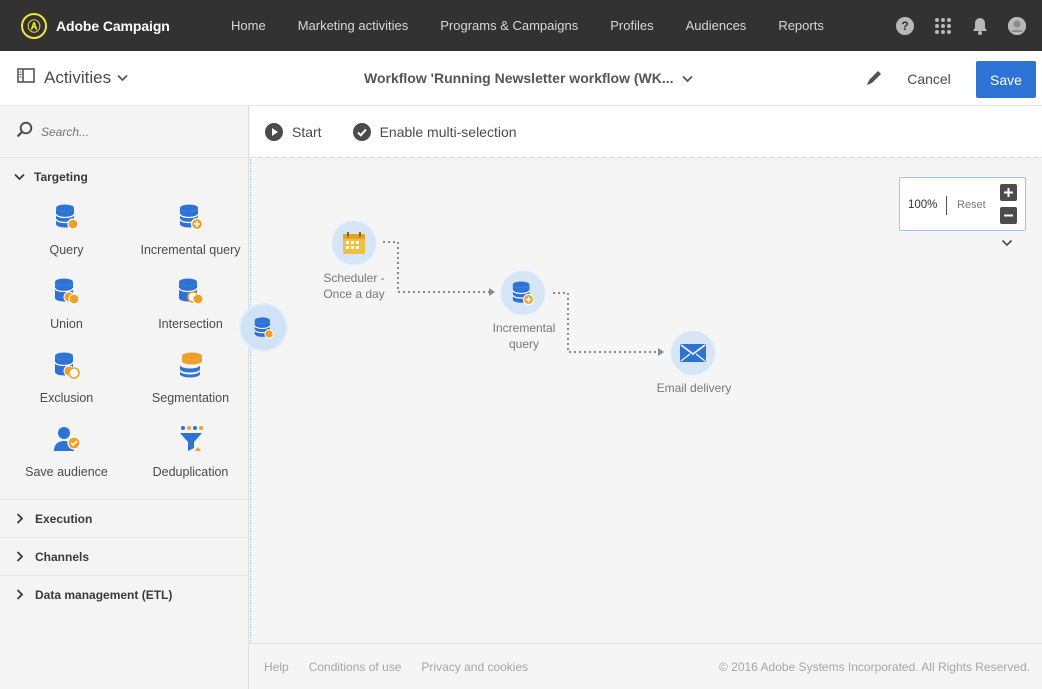 The image size is (1042, 689). Describe the element at coordinates (66, 250) in the screenshot. I see `activity-label: Query` at that location.